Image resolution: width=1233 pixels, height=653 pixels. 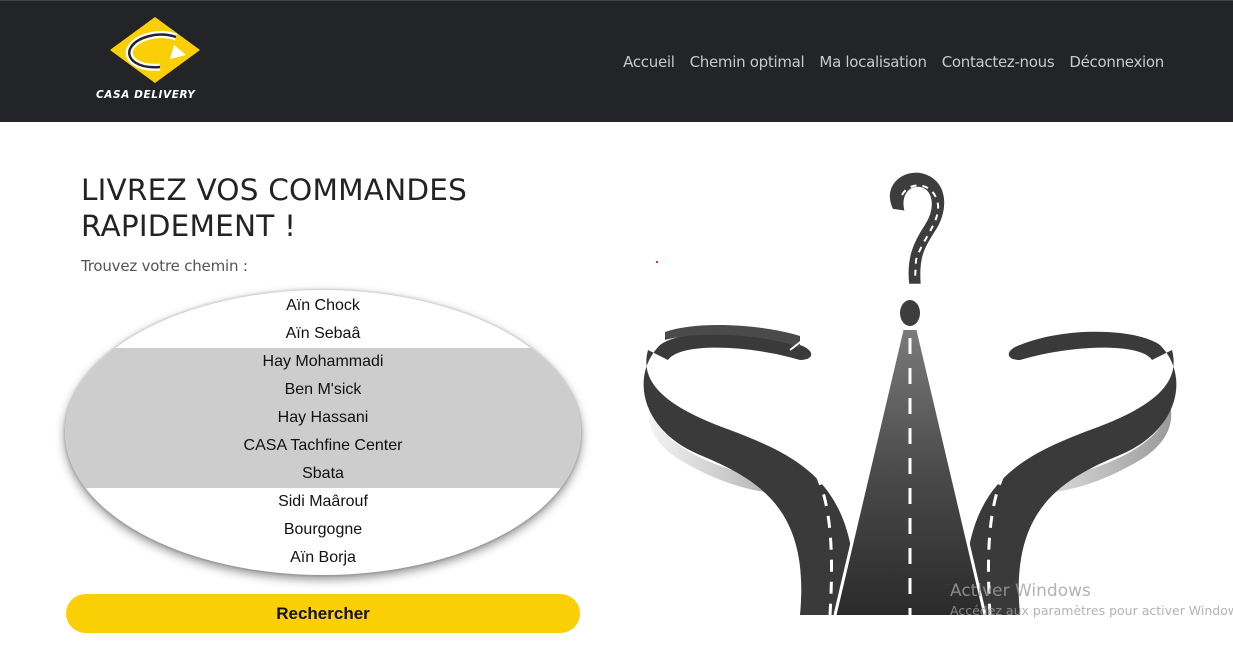 What do you see at coordinates (155, 50) in the screenshot?
I see `logo-diamond-icon` at bounding box center [155, 50].